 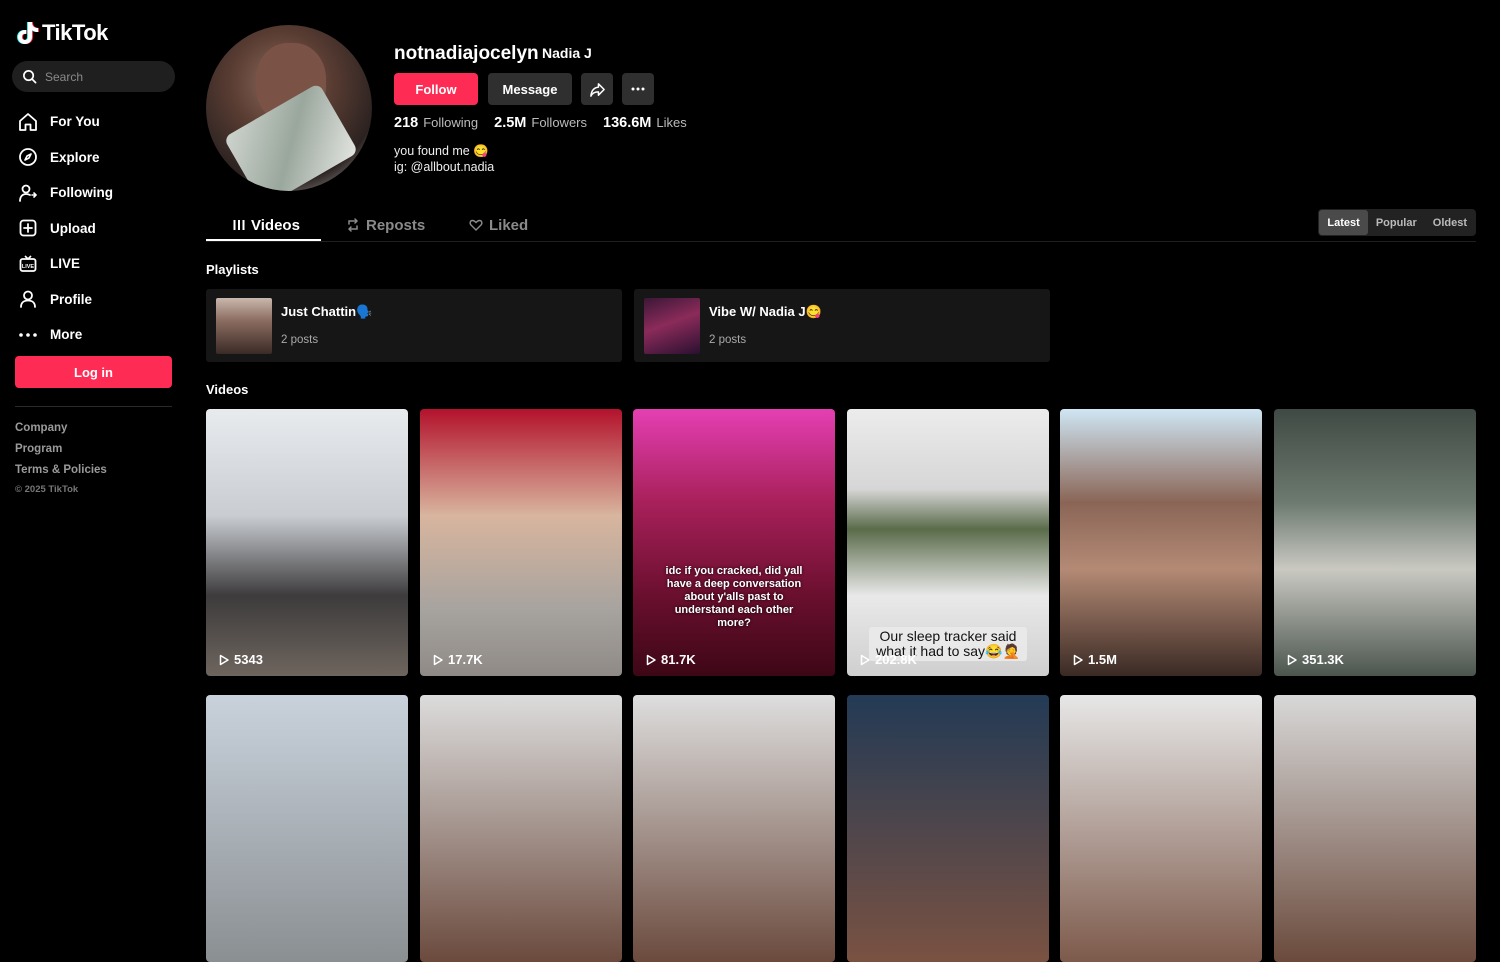 I want to click on tab-label: Liked, so click(x=509, y=225).